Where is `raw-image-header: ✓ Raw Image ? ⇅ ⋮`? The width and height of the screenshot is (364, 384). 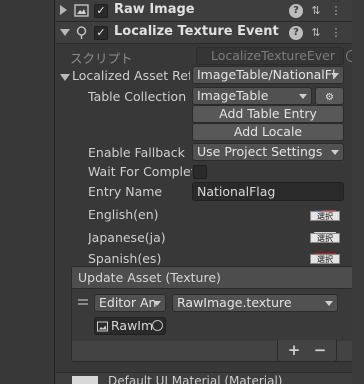
raw-image-header: ✓ Raw Image ? ⇅ ⋮ is located at coordinates (210, 11).